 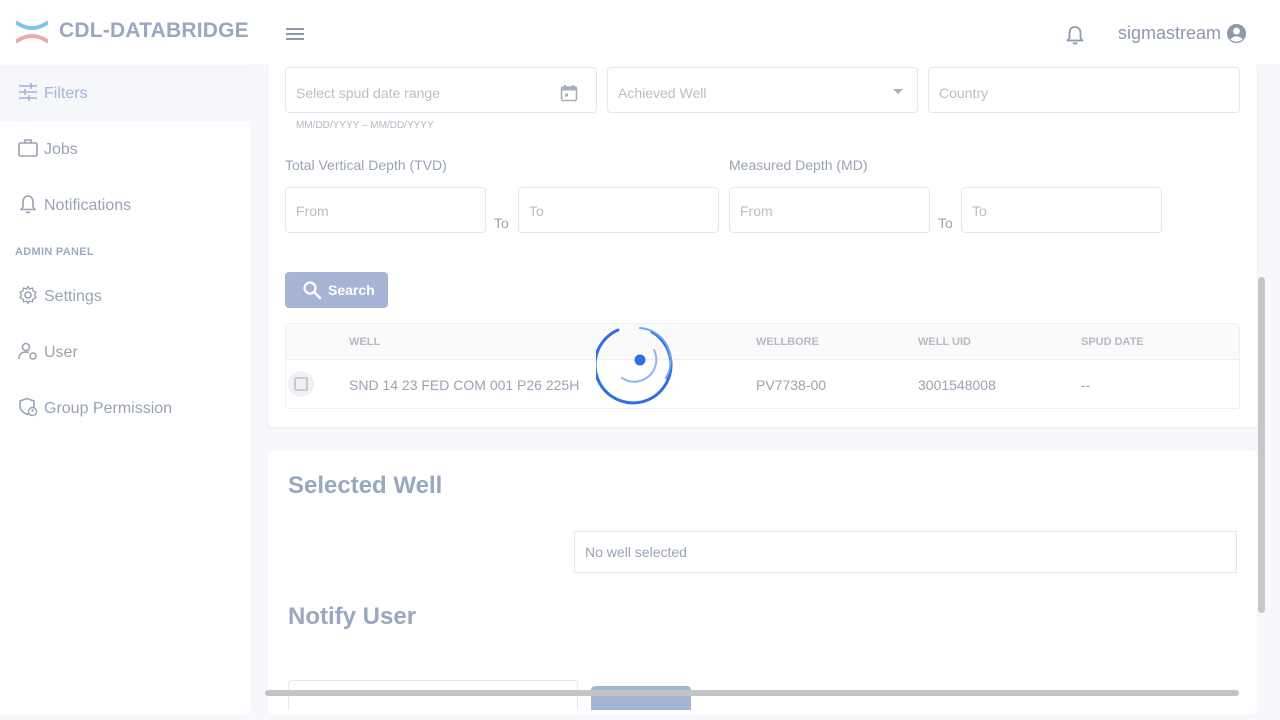 I want to click on sliders-icon, so click(x=28, y=92).